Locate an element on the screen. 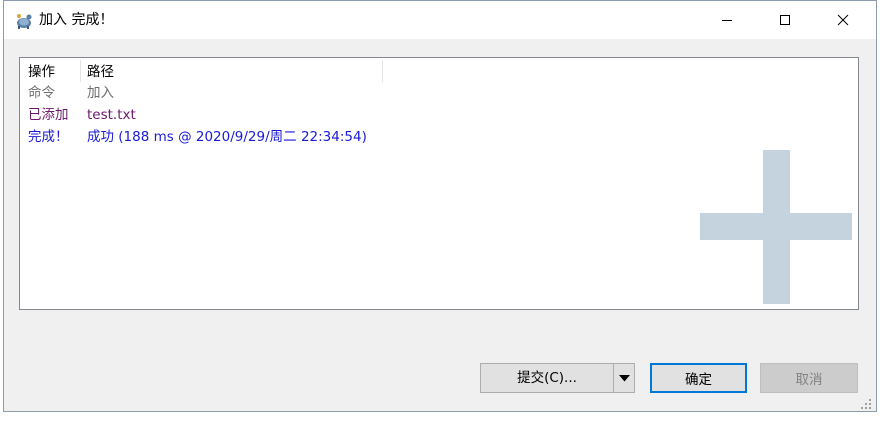 Image resolution: width=884 pixels, height=421 pixels. column-header-action: 操作 is located at coordinates (41, 72).